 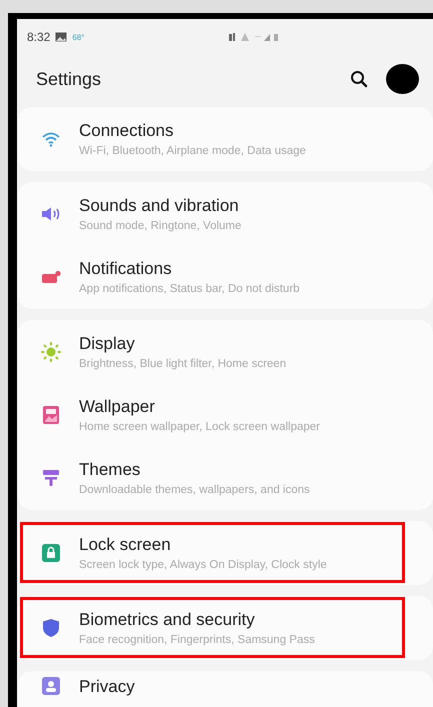 What do you see at coordinates (117, 406) in the screenshot?
I see `item-title: Wallpaper` at bounding box center [117, 406].